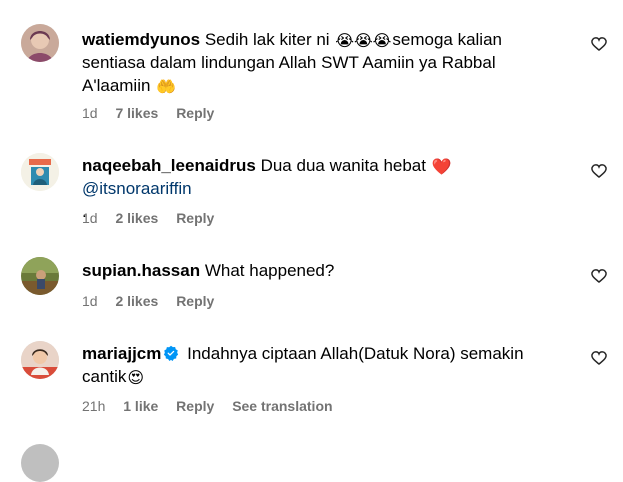 The height and width of the screenshot is (482, 623). What do you see at coordinates (141, 270) in the screenshot?
I see `comment-username: supian.hassan` at bounding box center [141, 270].